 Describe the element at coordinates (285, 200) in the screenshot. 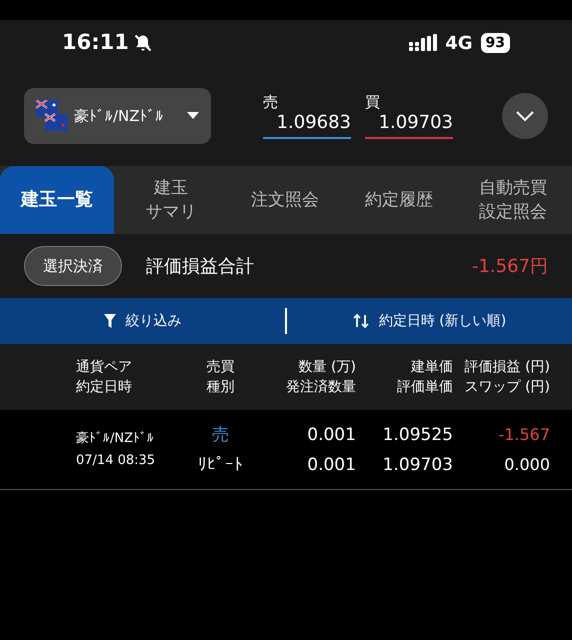

I see `tab: 注文照会` at that location.